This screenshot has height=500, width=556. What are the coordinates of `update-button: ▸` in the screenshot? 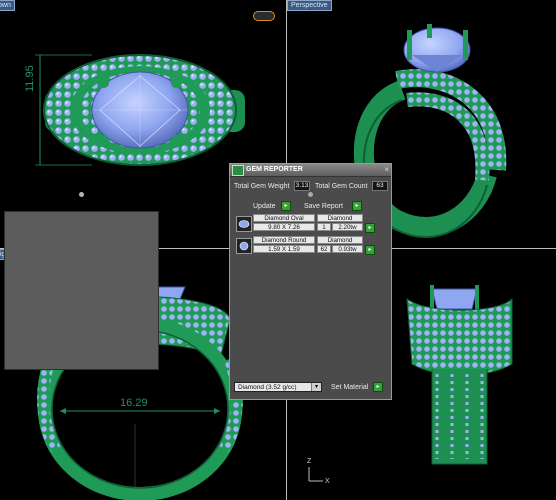 It's located at (286, 206).